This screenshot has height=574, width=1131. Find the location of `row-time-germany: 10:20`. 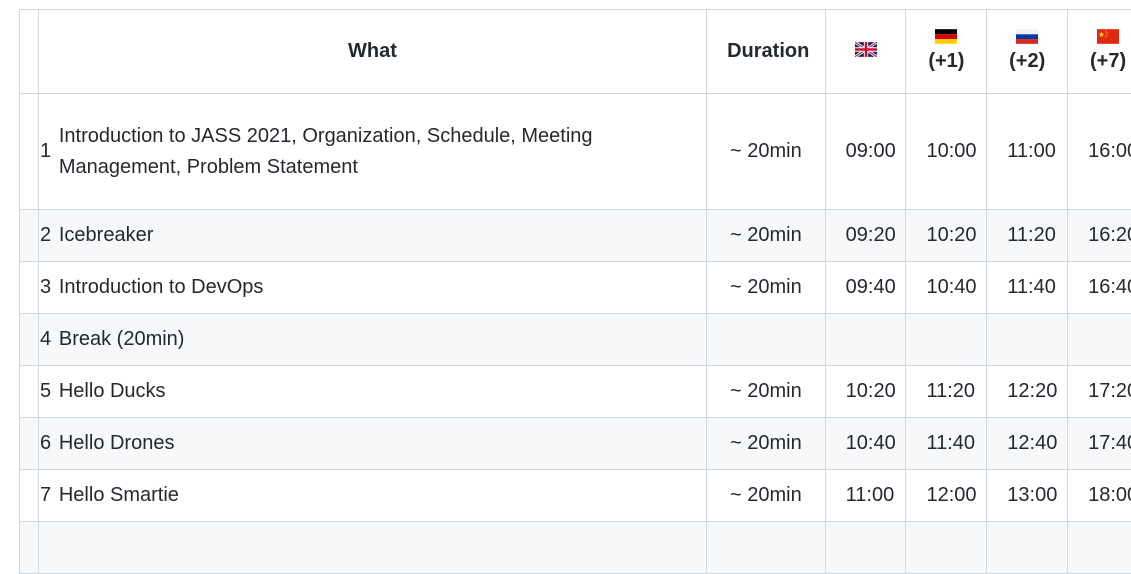

row-time-germany: 10:20 is located at coordinates (946, 236).